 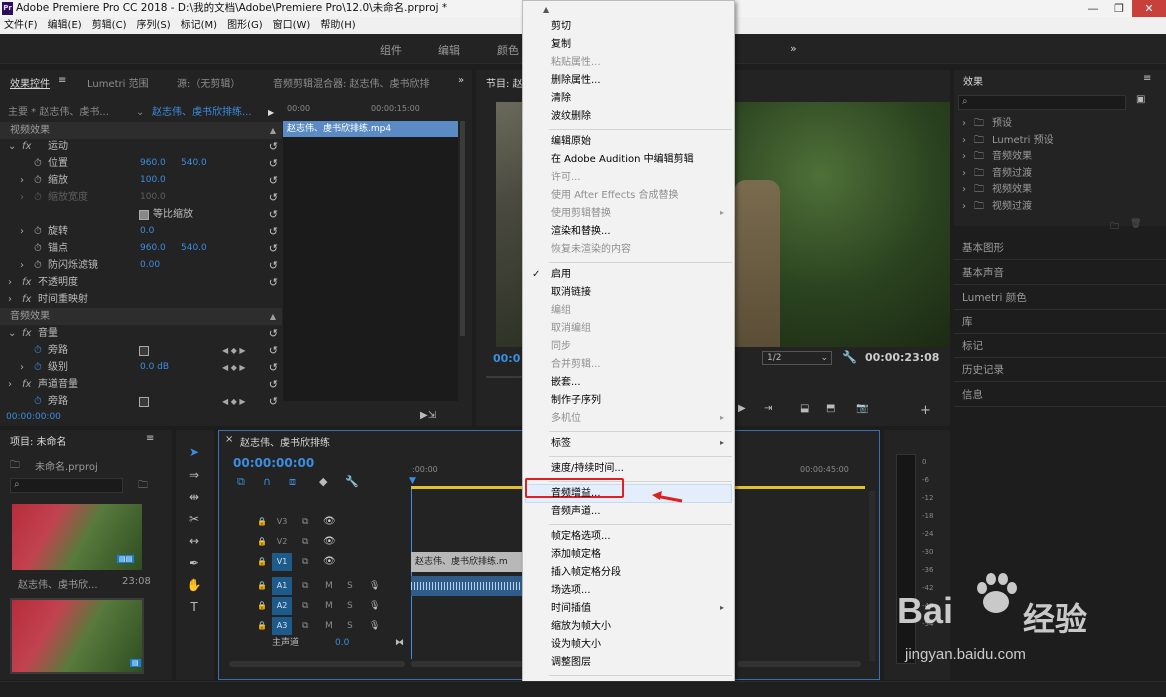 What do you see at coordinates (468, 586) in the screenshot?
I see `audio-clip` at bounding box center [468, 586].